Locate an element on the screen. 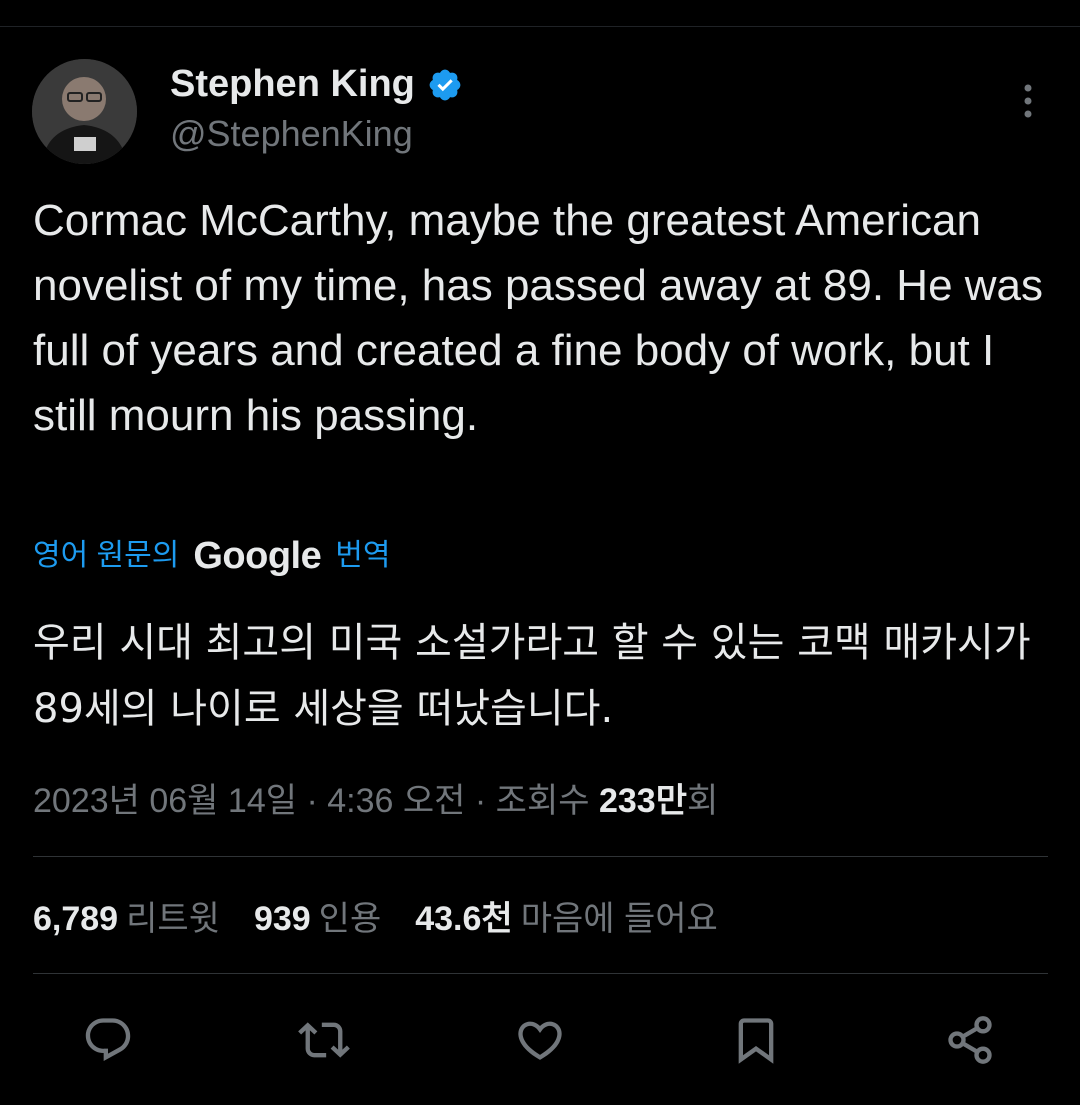  avatar-photo-icon is located at coordinates (84, 111).